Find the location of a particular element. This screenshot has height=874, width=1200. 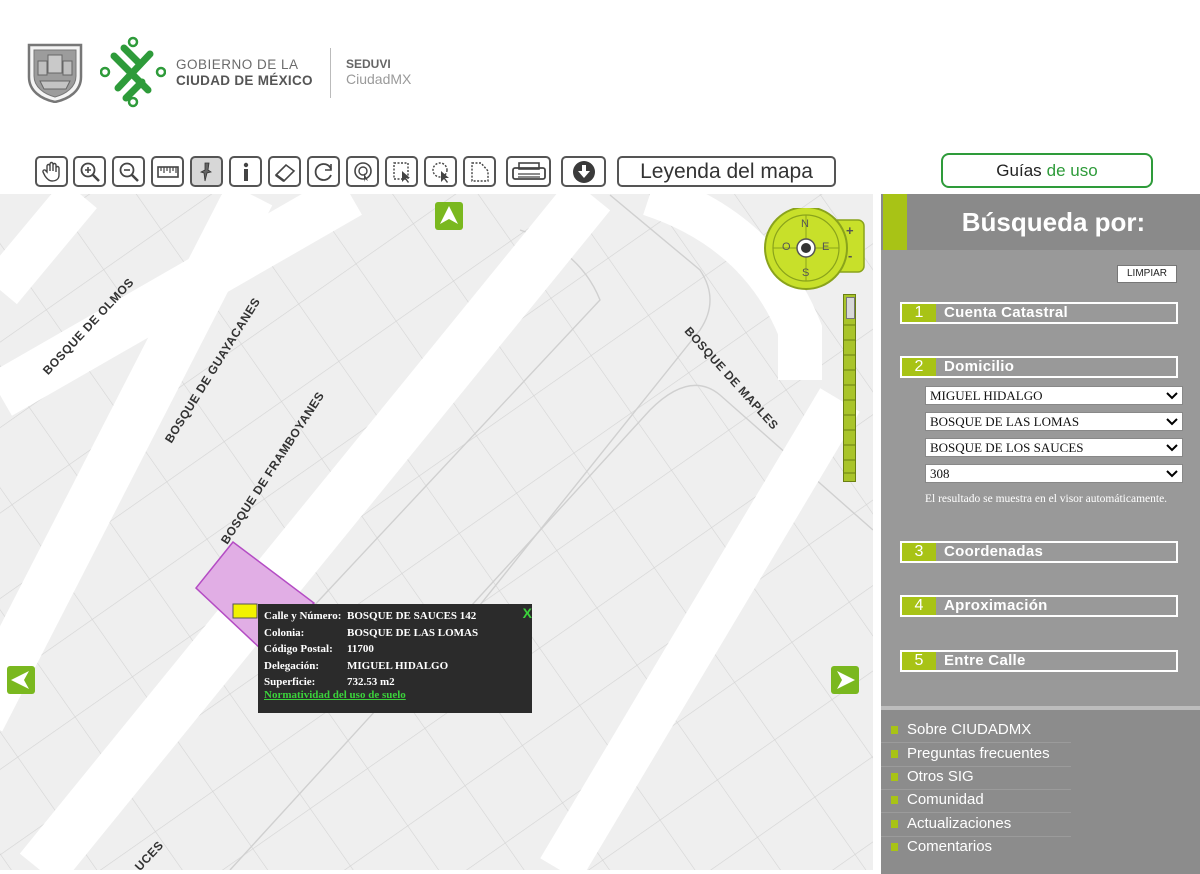

pin-icon is located at coordinates (205, 171).